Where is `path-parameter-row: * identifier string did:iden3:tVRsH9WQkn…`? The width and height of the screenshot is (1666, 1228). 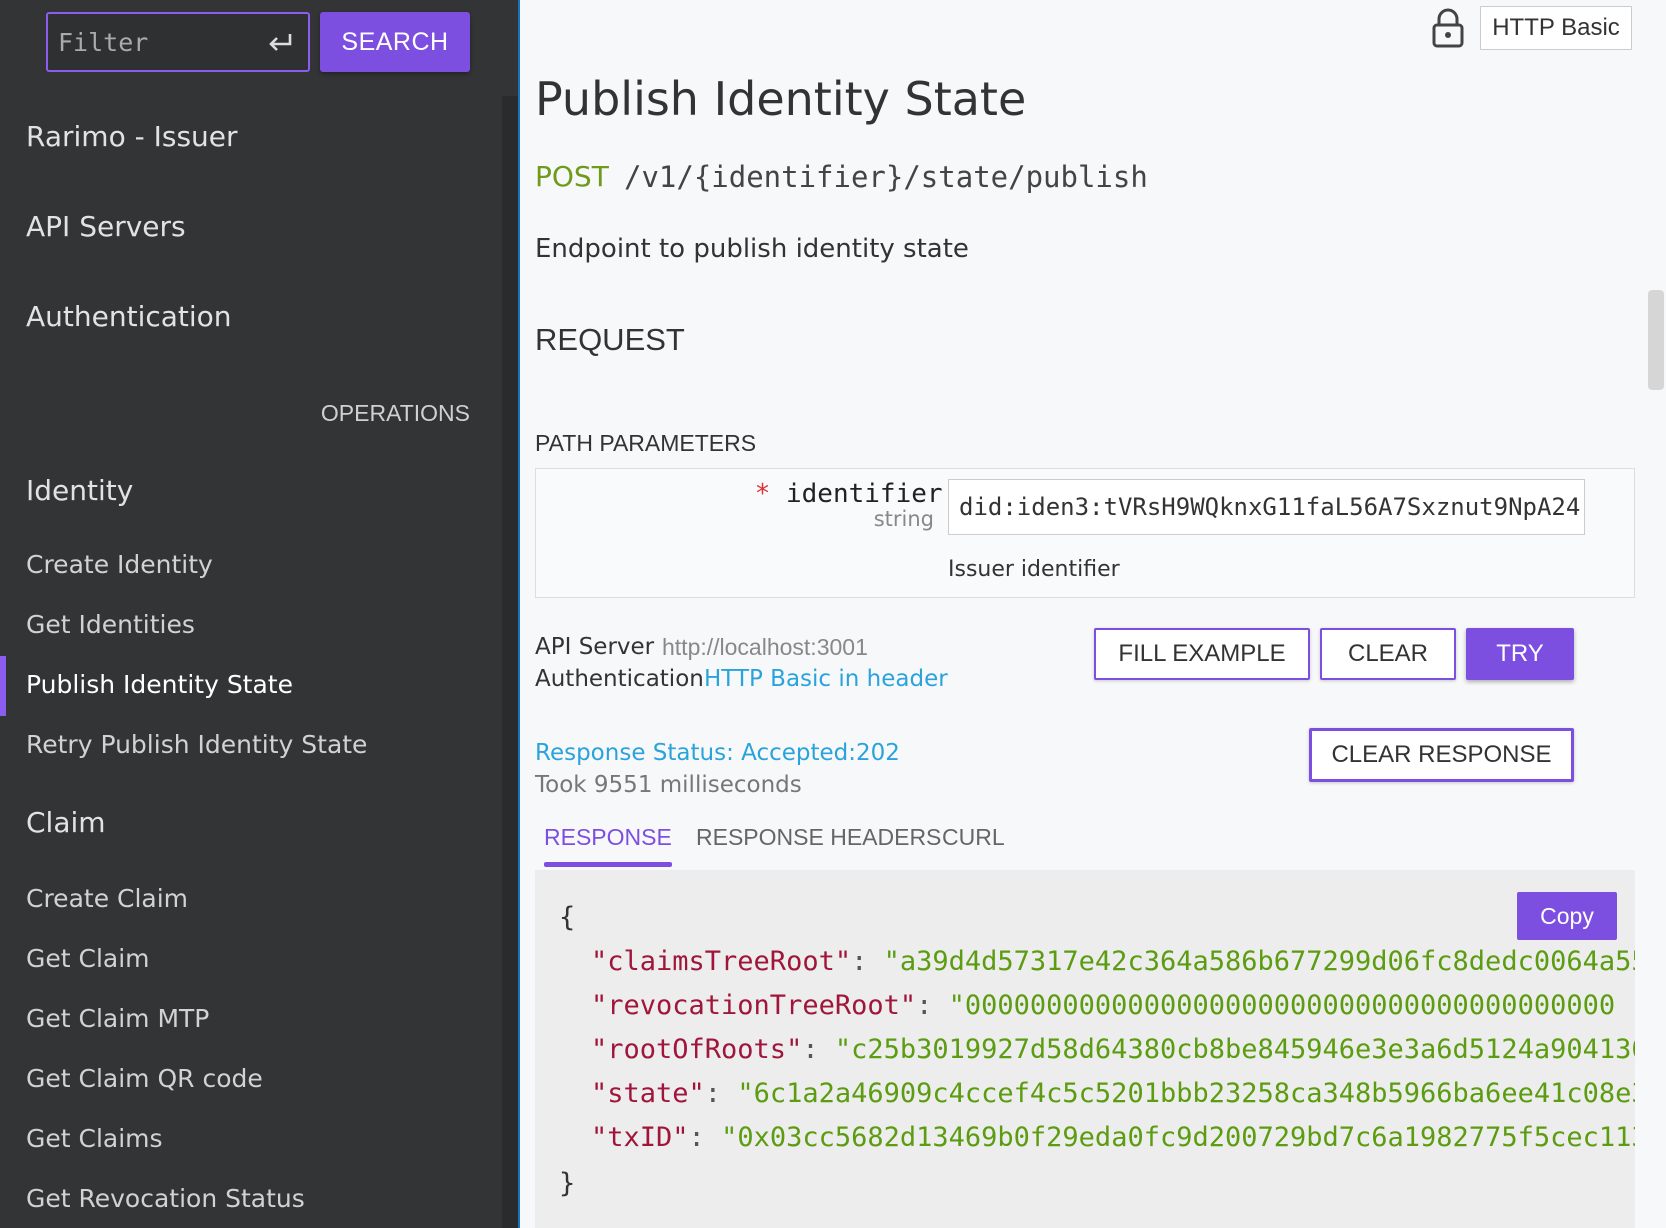
path-parameter-row: * identifier string did:iden3:tVRsH9WQkn… is located at coordinates (1085, 533).